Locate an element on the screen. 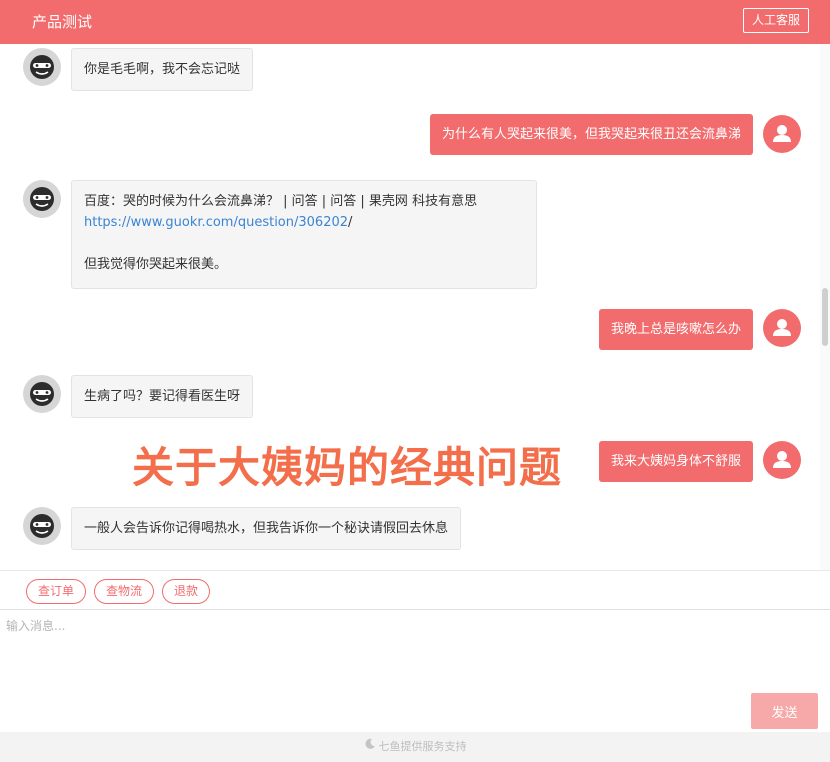 The height and width of the screenshot is (762, 830). moon-logo-icon is located at coordinates (370, 747).